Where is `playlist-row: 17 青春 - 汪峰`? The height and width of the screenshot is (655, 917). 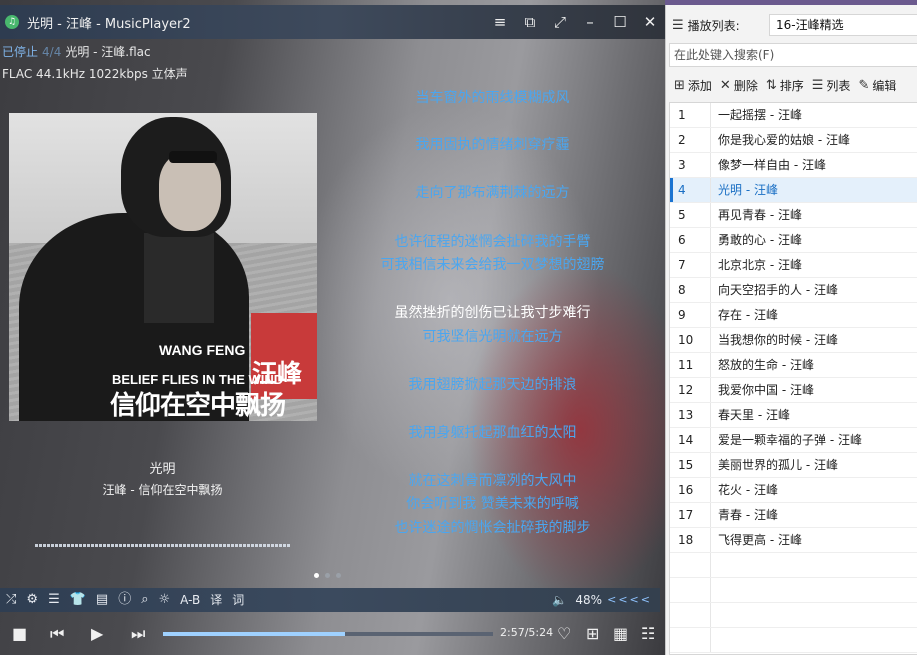 playlist-row: 17 青春 - 汪峰 is located at coordinates (793, 515).